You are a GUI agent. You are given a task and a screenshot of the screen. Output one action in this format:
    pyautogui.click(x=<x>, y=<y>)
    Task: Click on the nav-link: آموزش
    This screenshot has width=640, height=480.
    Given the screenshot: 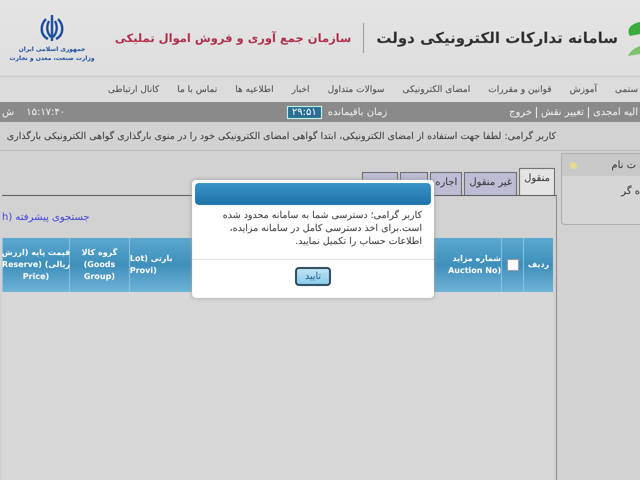 What is the action you would take?
    pyautogui.click(x=583, y=89)
    